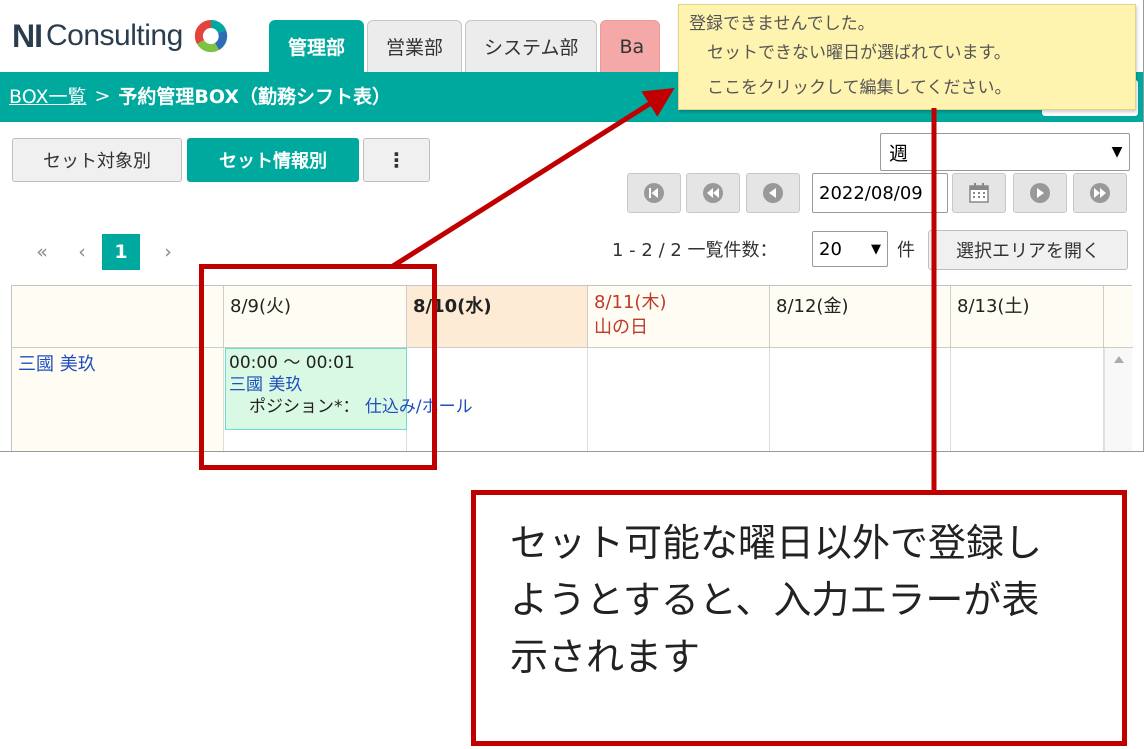 This screenshot has width=1144, height=749. Describe the element at coordinates (533, 178) in the screenshot. I see `arrow-to-tooltip` at that location.